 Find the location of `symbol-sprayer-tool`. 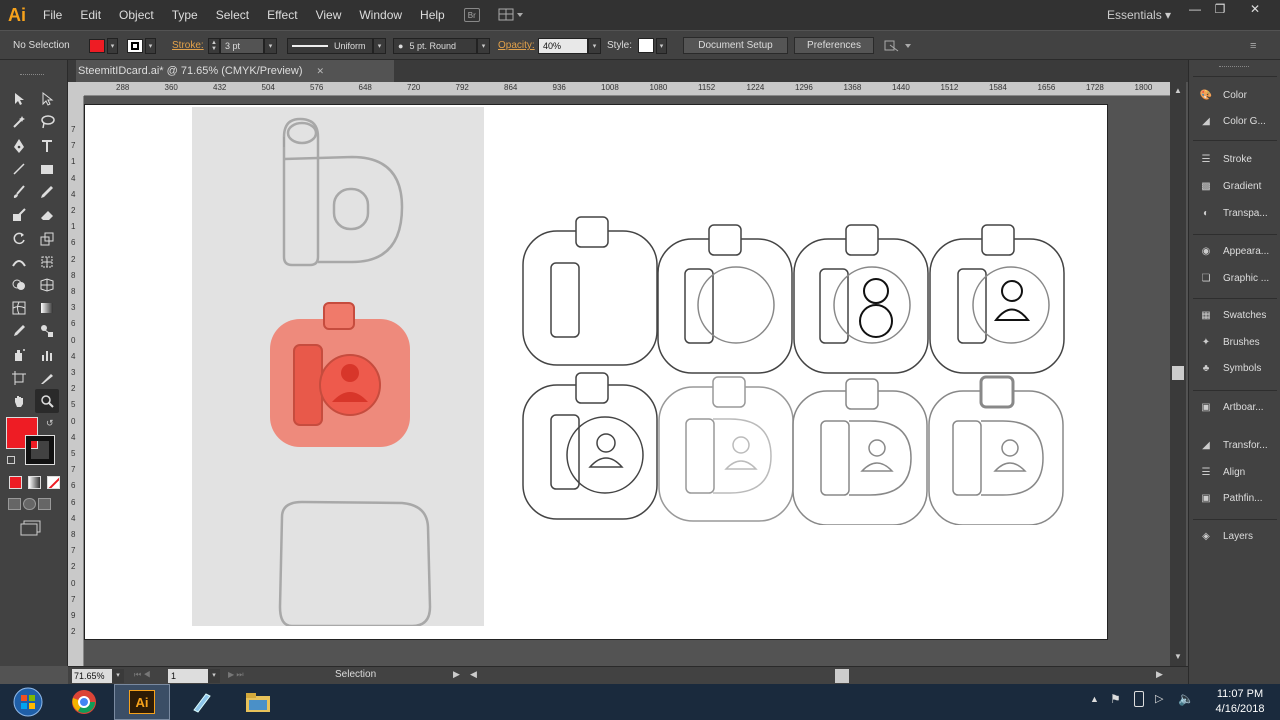

symbol-sprayer-tool is located at coordinates (19, 355).